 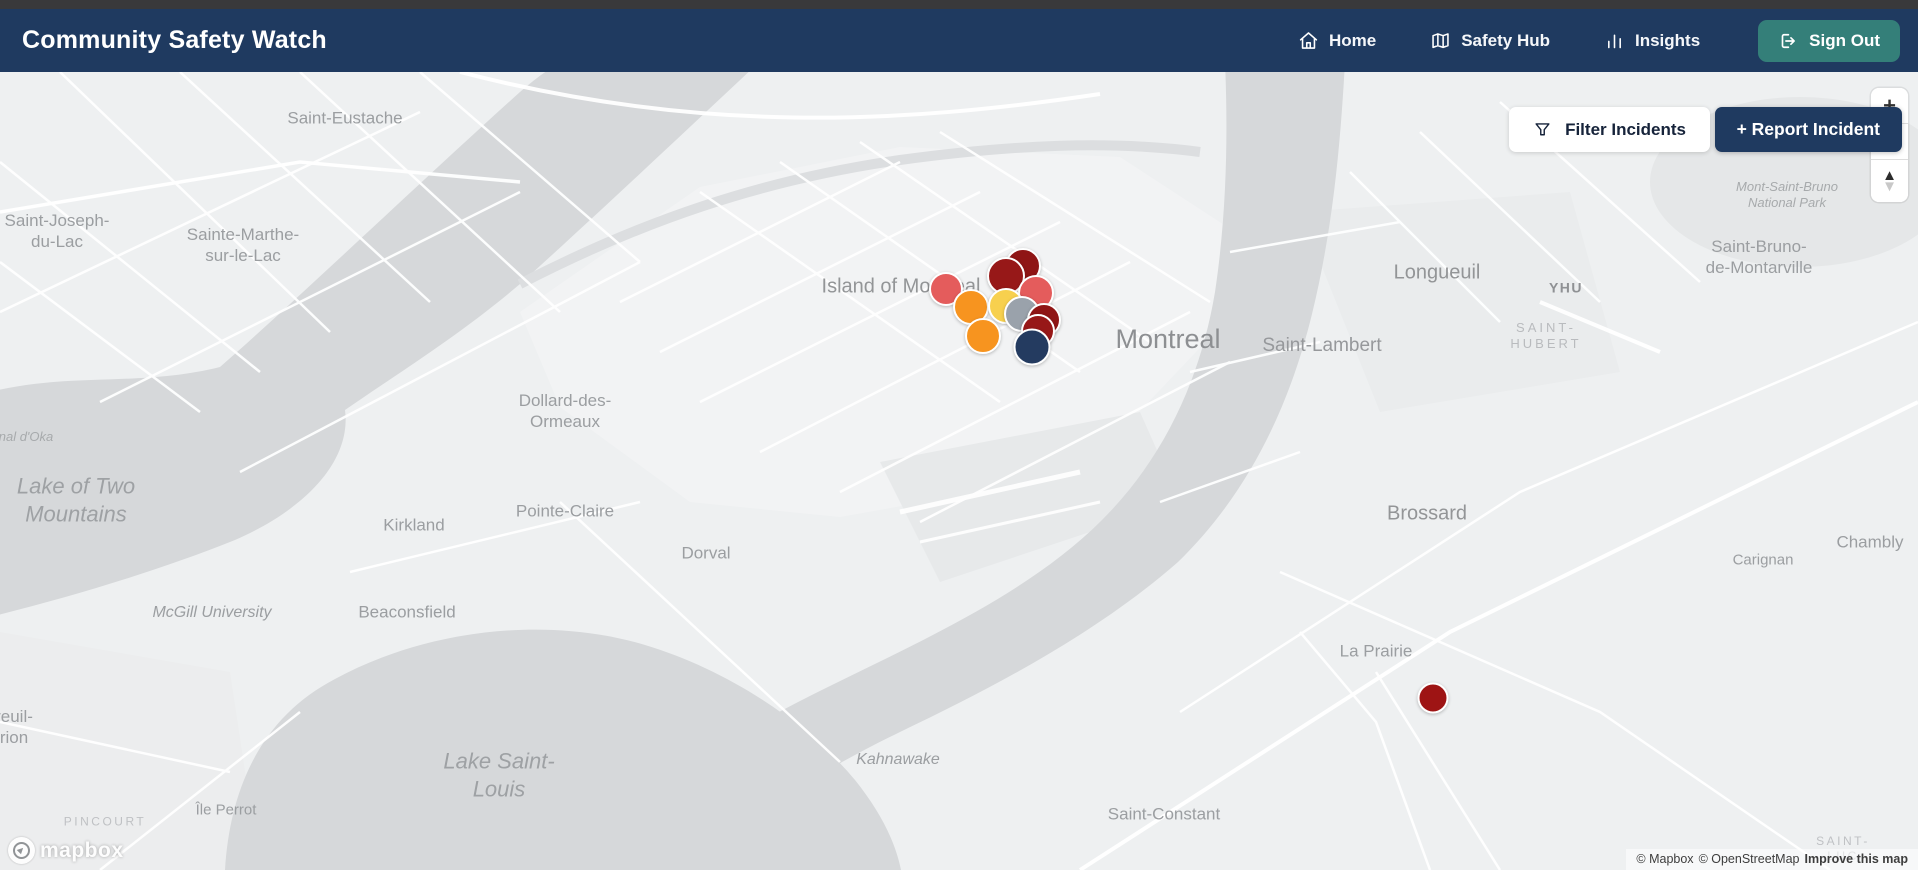 What do you see at coordinates (1857, 859) in the screenshot?
I see `improve-map-link: Improve this map` at bounding box center [1857, 859].